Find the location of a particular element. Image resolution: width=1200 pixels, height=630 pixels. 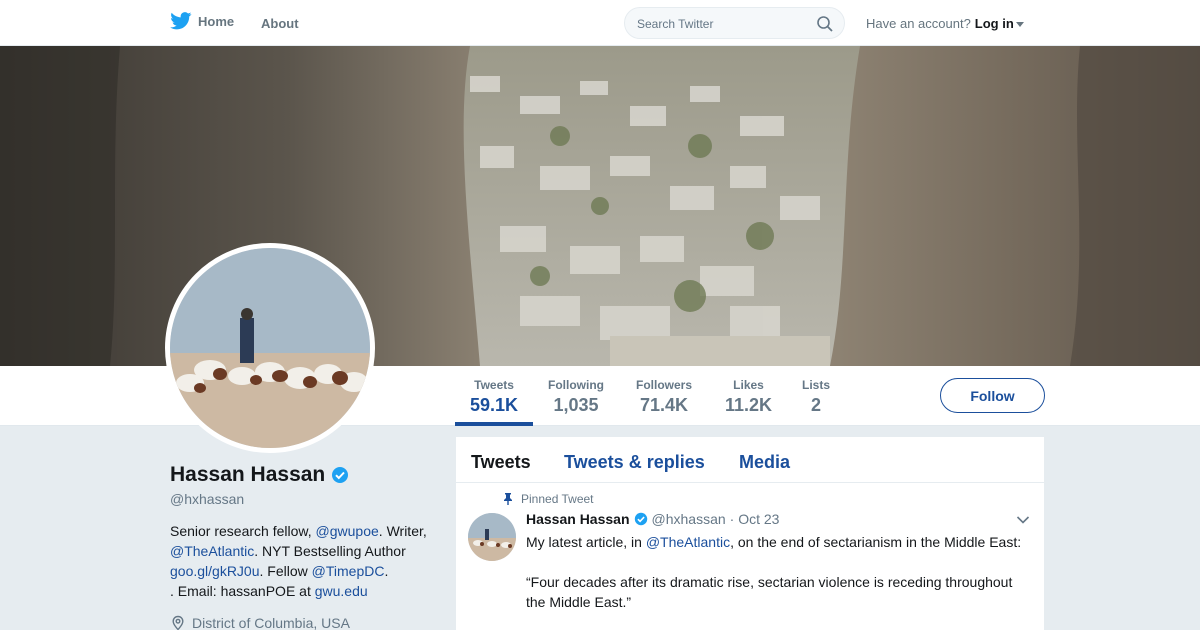

twitter-bird-icon is located at coordinates (181, 21).